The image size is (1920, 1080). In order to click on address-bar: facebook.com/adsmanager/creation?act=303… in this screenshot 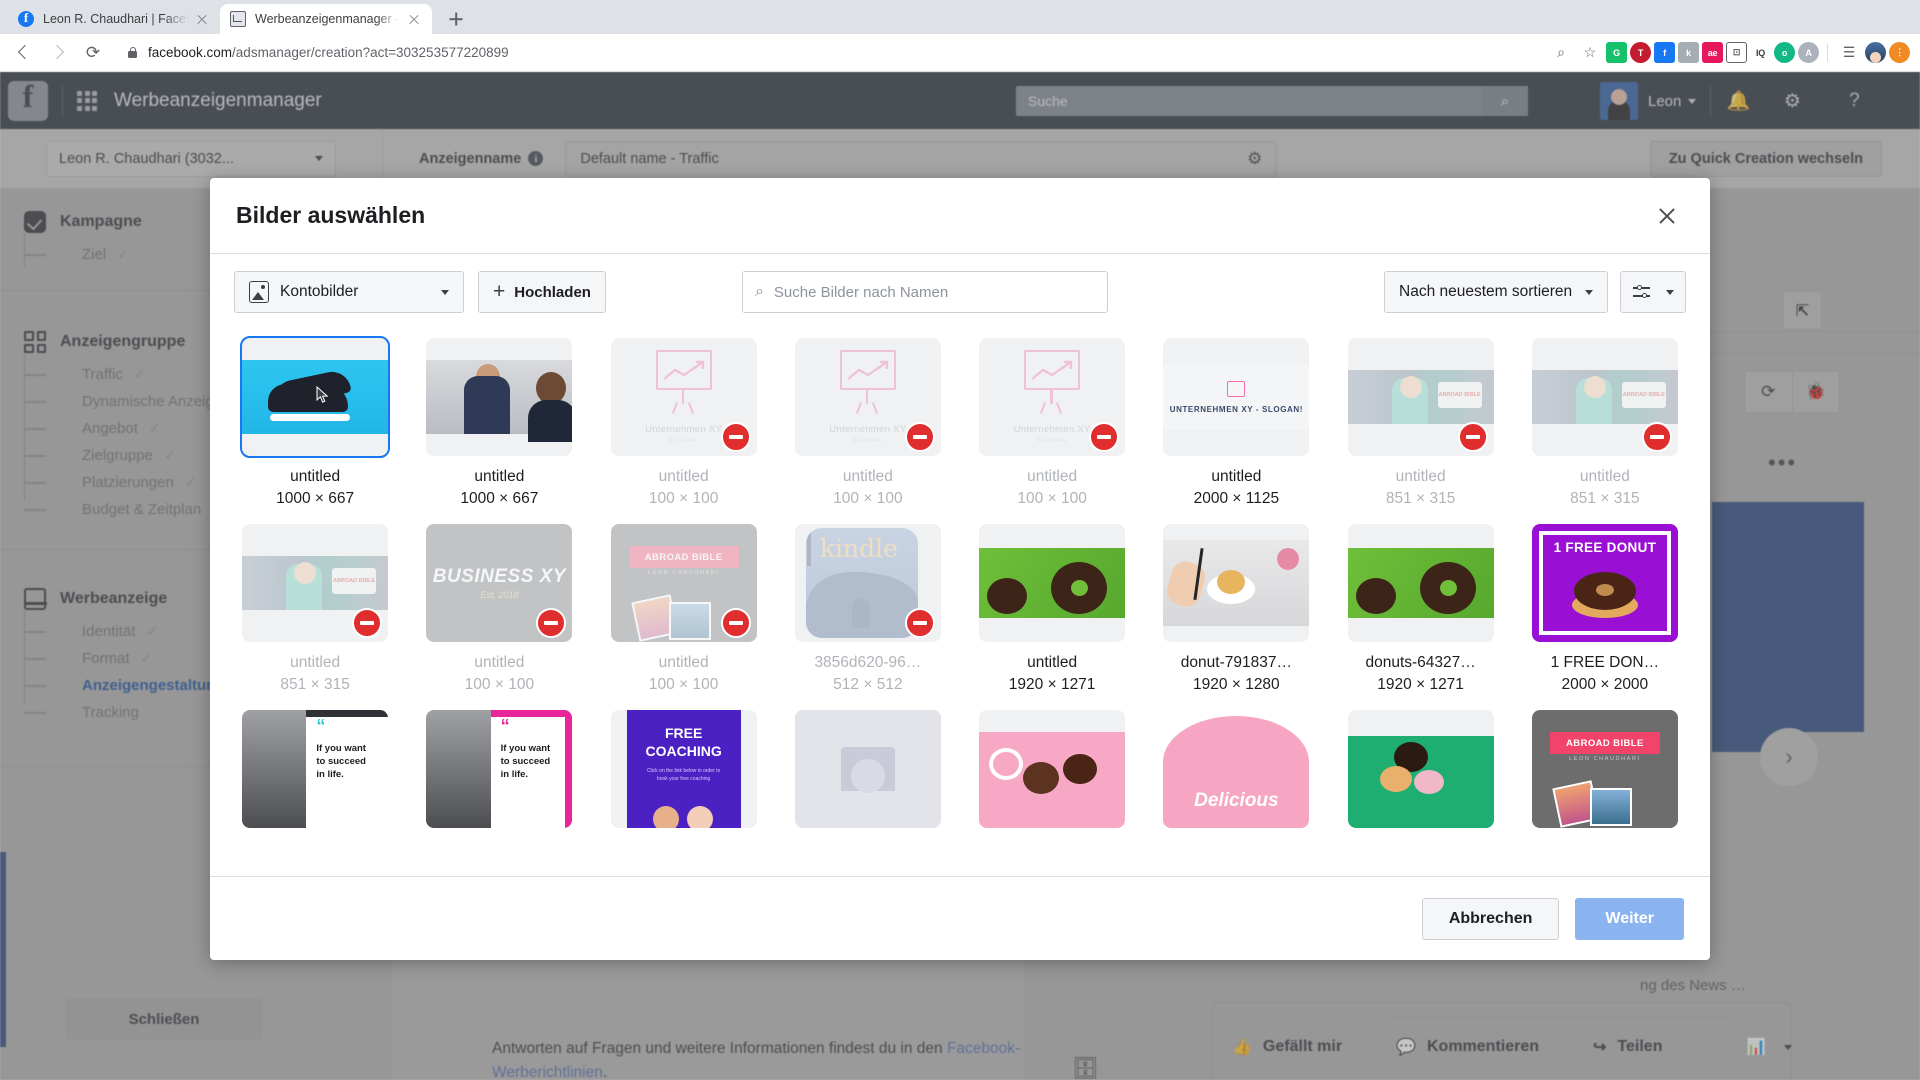, I will do `click(828, 53)`.